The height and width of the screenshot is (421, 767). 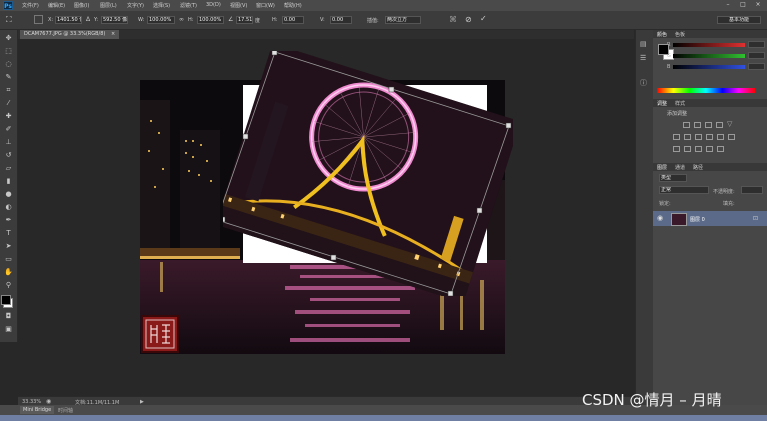 I want to click on menu-type: 文字(Y), so click(x=135, y=5).